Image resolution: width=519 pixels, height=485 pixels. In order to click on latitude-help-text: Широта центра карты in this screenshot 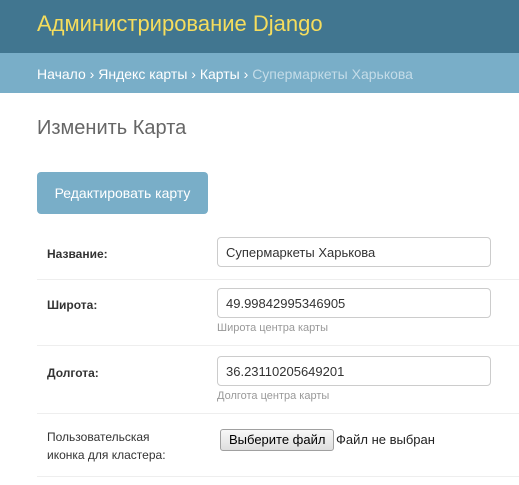, I will do `click(272, 328)`.